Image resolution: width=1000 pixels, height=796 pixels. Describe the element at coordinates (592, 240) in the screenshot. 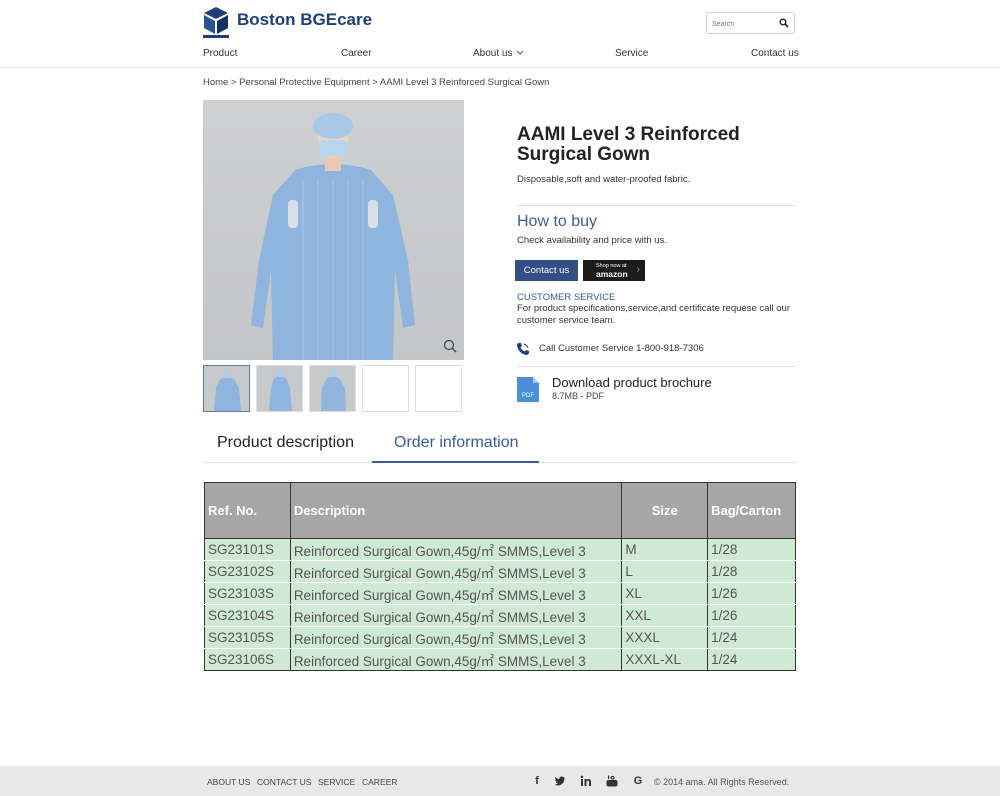

I see `how-to-buy-subtitle: Check availability and price with us.` at that location.